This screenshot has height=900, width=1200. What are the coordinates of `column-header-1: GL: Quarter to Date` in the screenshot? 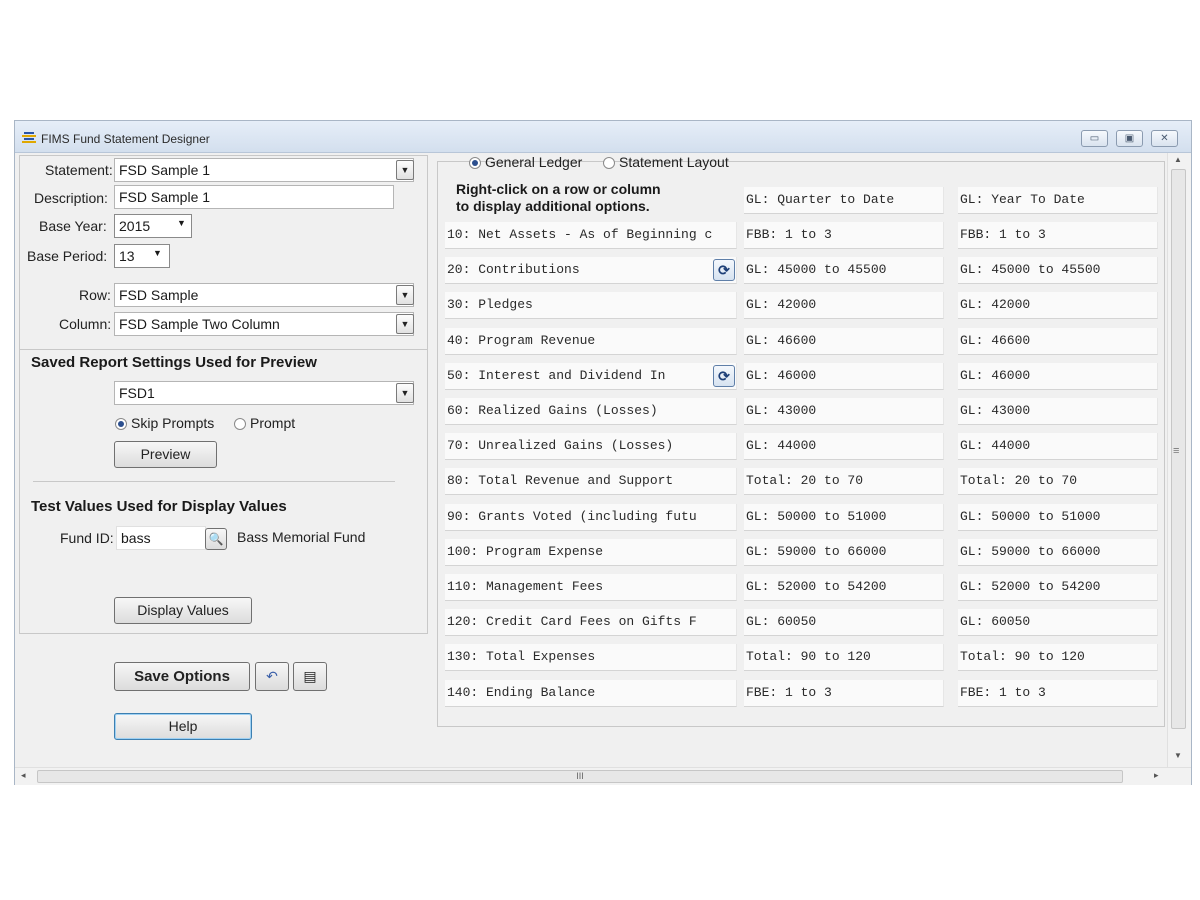 It's located at (844, 200).